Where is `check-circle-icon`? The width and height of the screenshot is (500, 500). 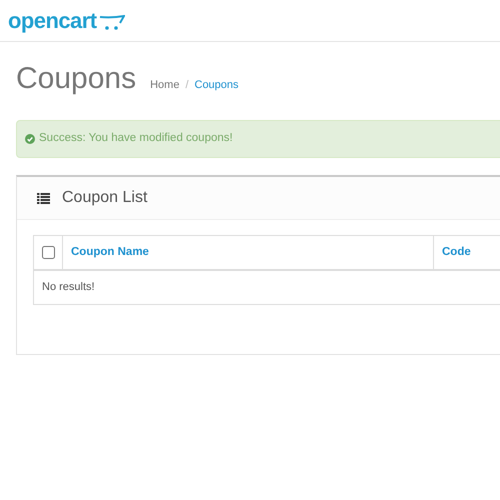 check-circle-icon is located at coordinates (30, 139).